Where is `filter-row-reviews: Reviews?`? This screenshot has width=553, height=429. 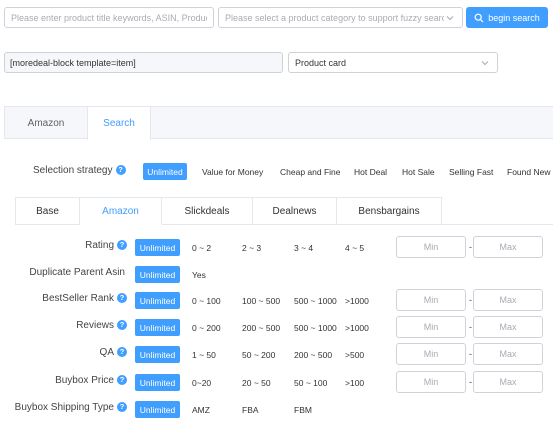 filter-row-reviews: Reviews? is located at coordinates (63, 328).